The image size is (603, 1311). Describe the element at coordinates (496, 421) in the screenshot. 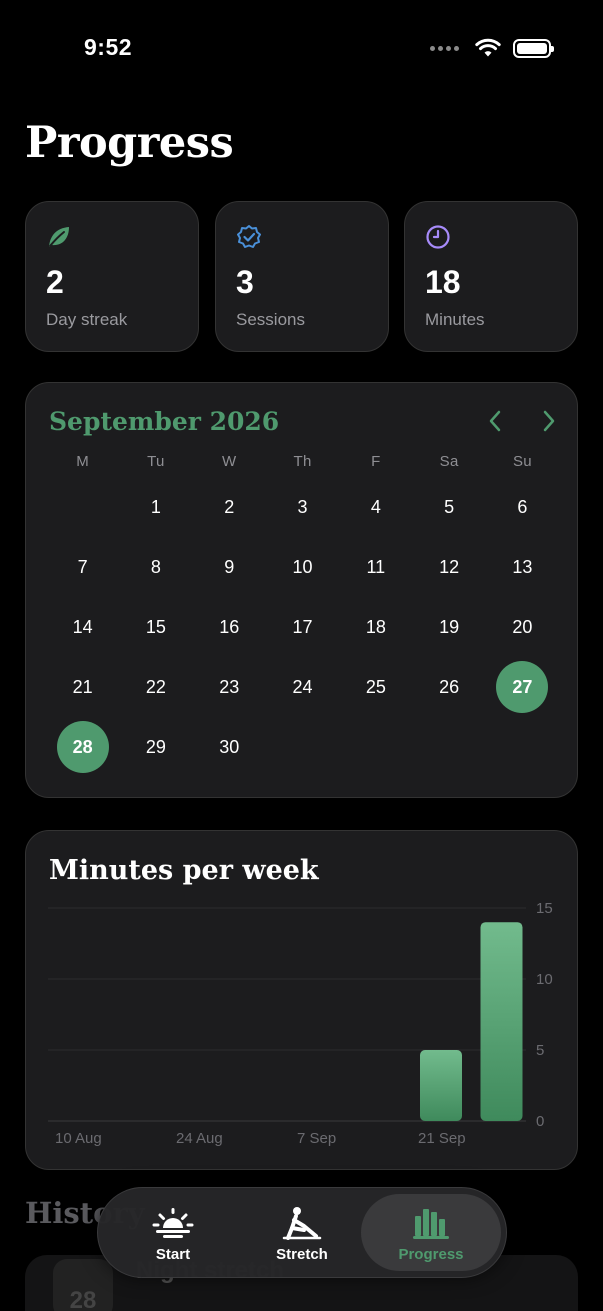

I see `chevron-left-icon` at that location.